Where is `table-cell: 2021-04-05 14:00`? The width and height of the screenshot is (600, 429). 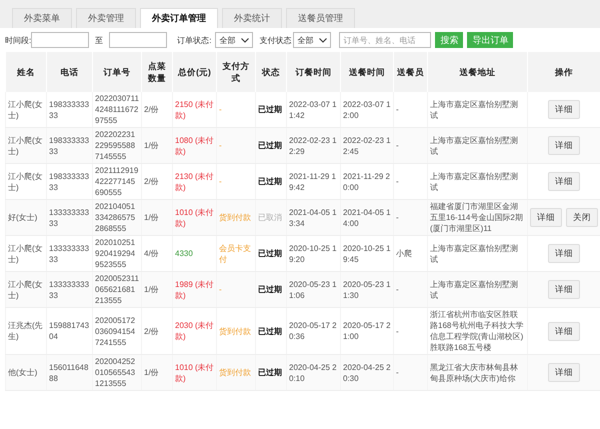
table-cell: 2021-04-05 14:00 is located at coordinates (367, 218).